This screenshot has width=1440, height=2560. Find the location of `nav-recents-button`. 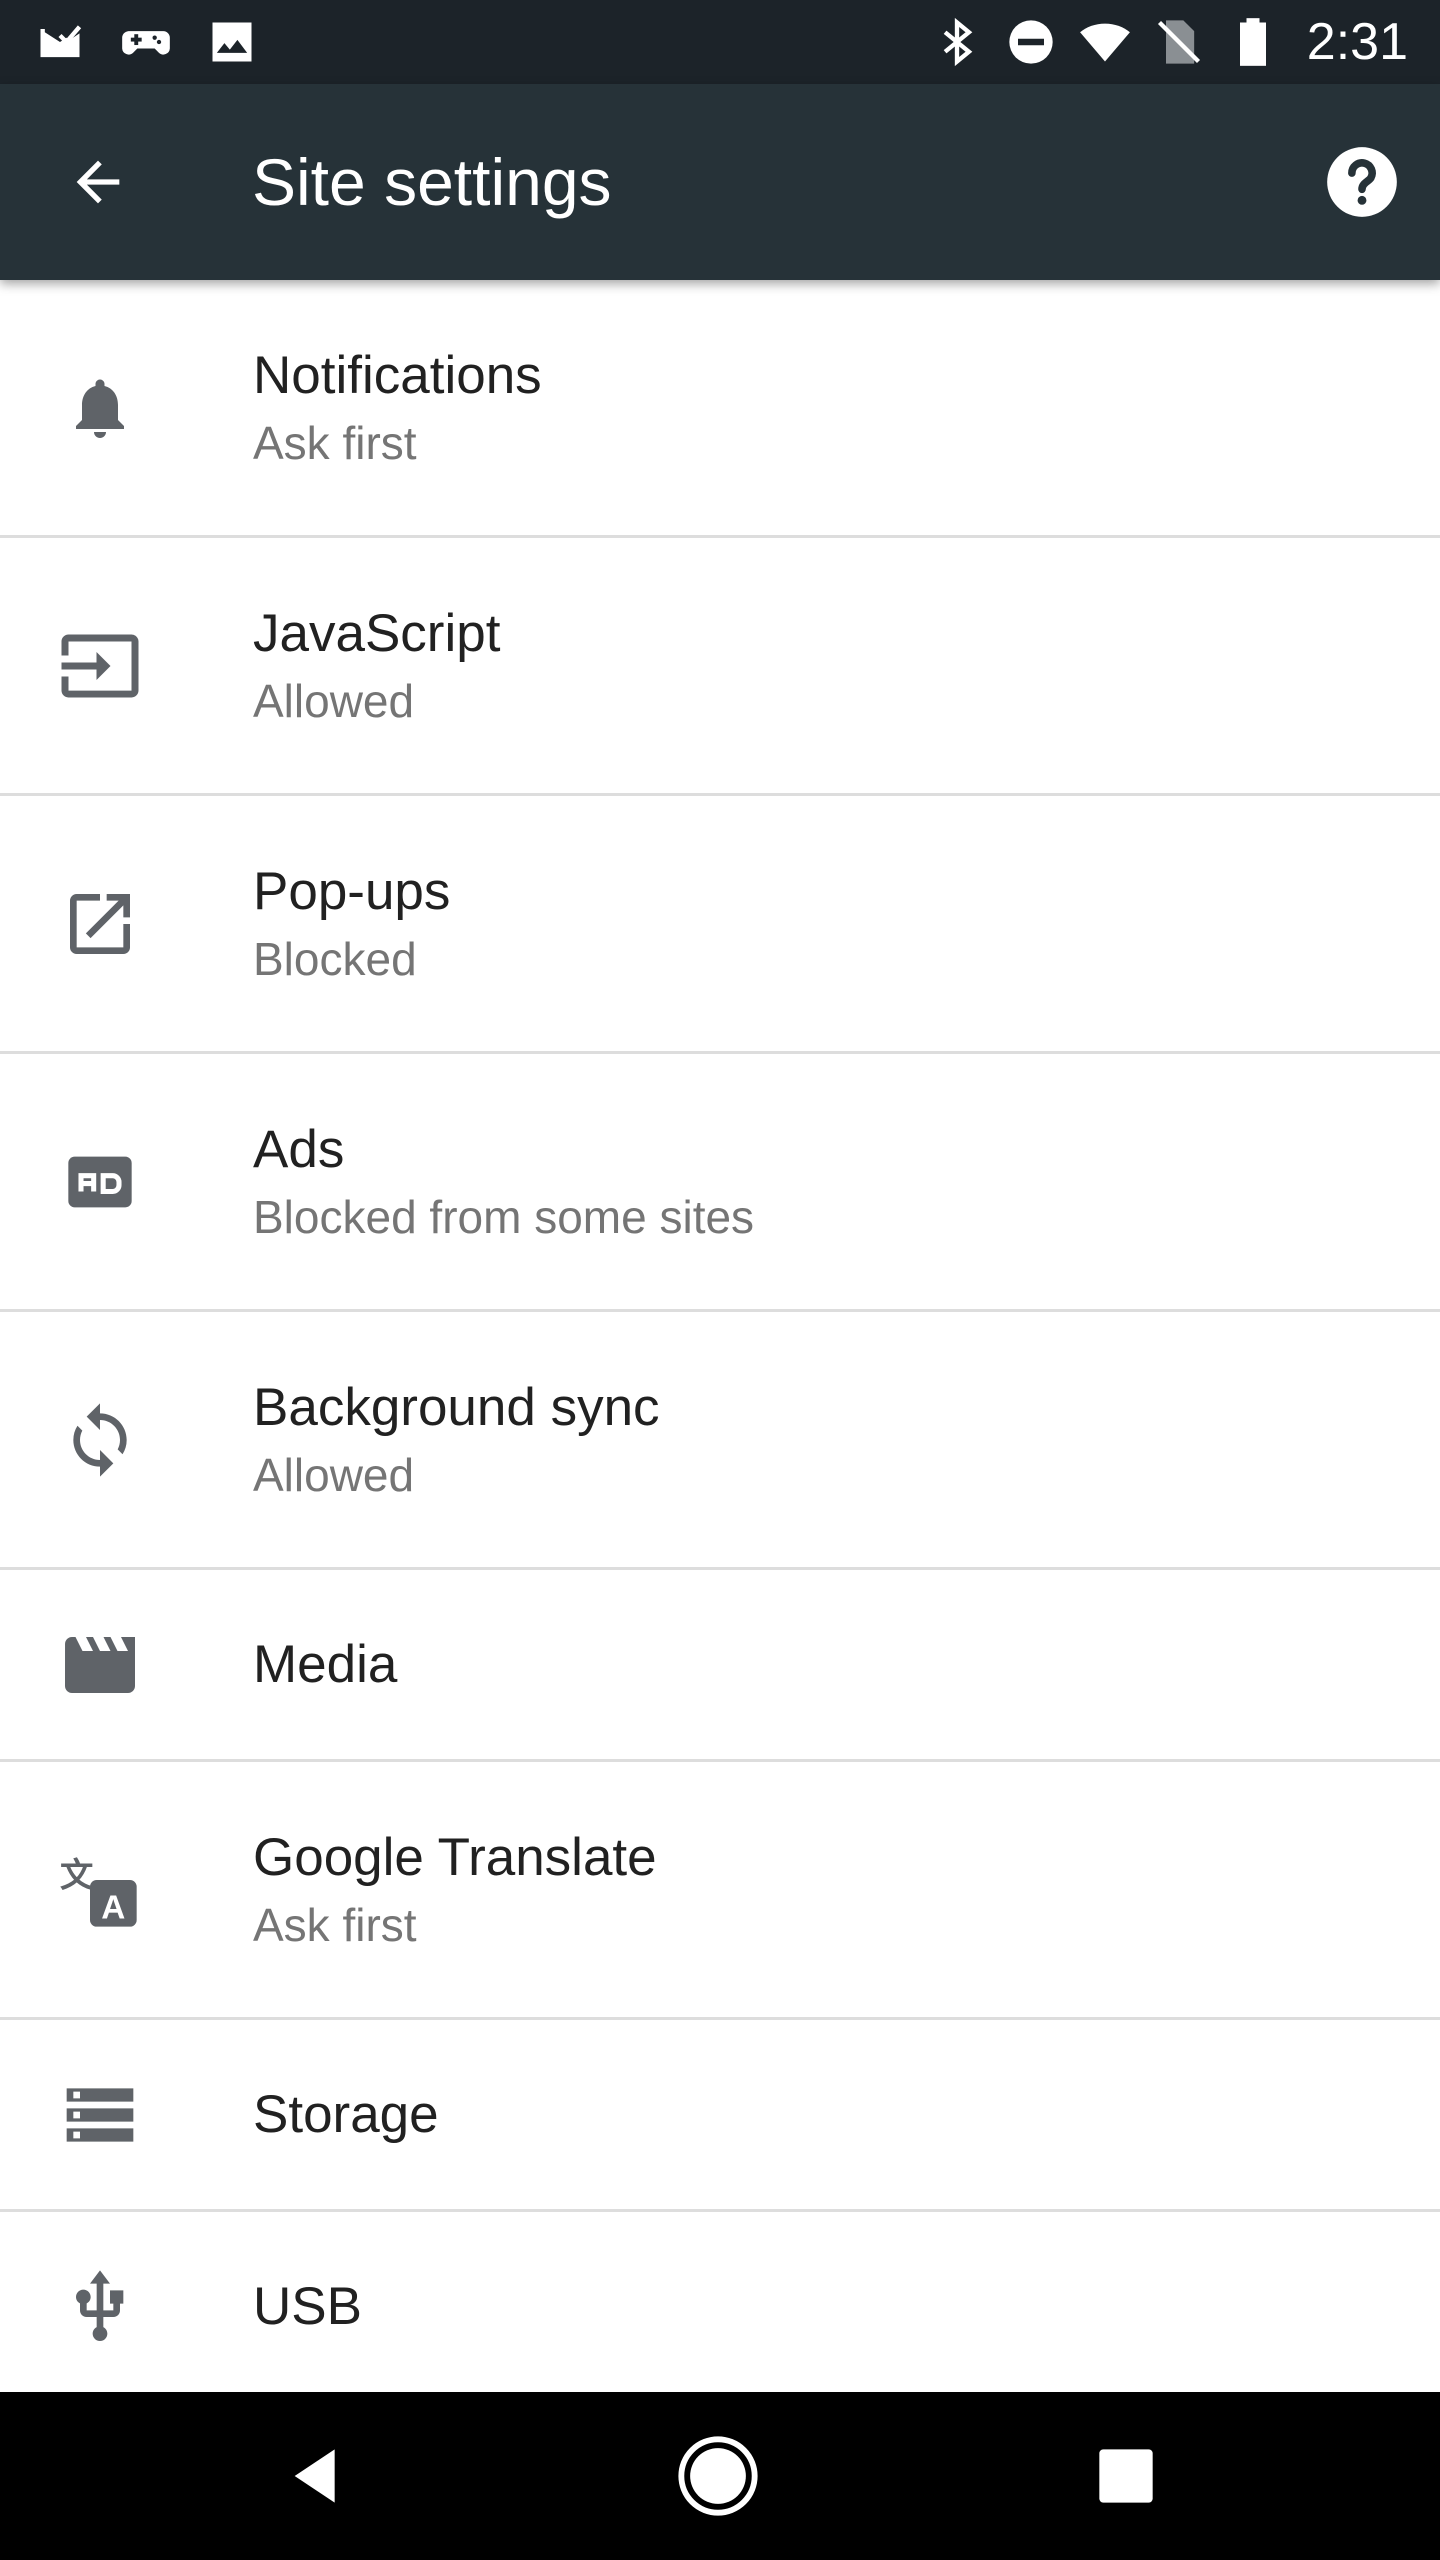

nav-recents-button is located at coordinates (1126, 2476).